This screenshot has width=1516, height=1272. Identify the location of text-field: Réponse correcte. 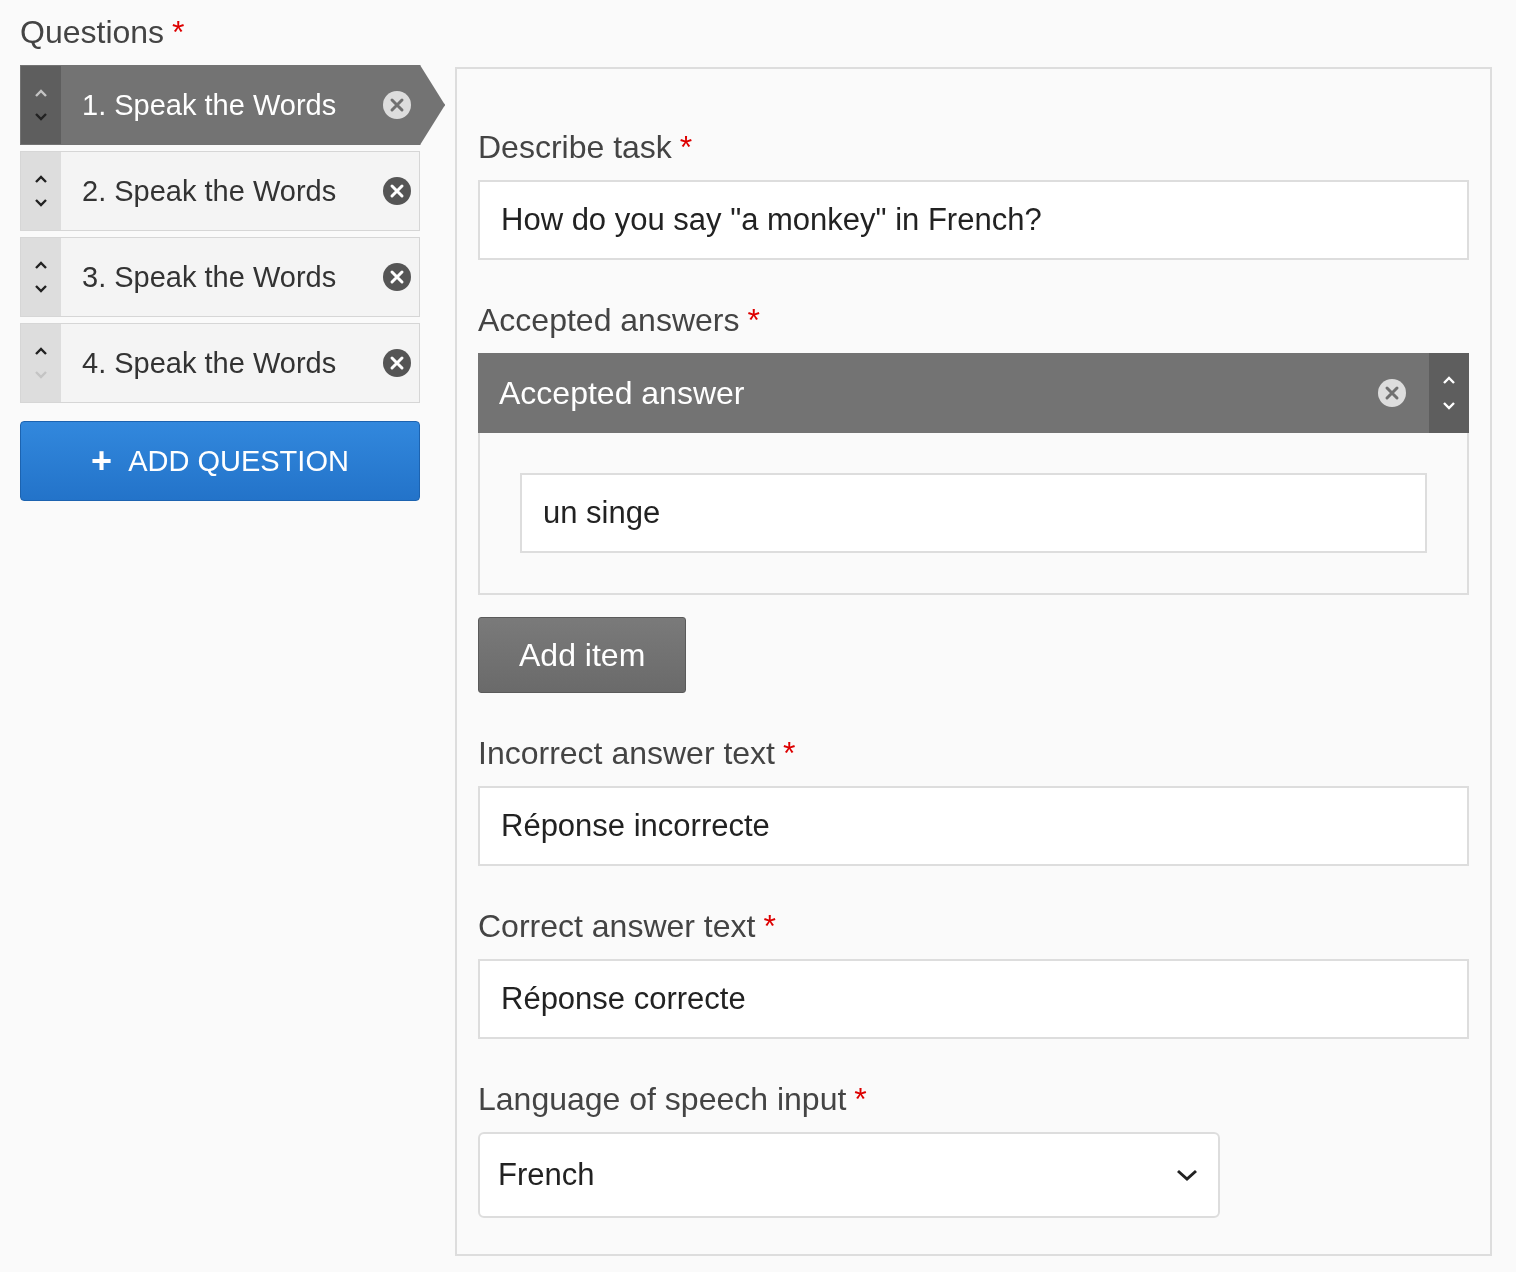
(973, 999).